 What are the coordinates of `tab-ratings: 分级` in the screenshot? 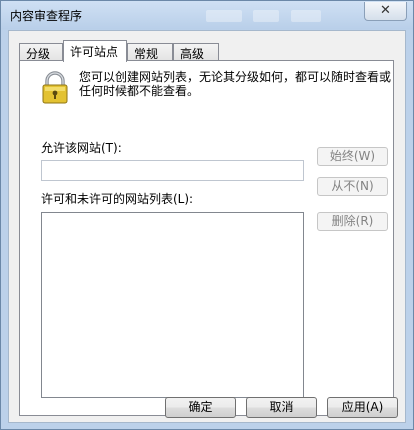 It's located at (41, 52).